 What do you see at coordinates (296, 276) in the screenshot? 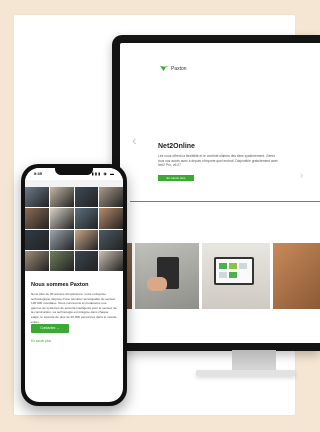
I see `photo-tile` at bounding box center [296, 276].